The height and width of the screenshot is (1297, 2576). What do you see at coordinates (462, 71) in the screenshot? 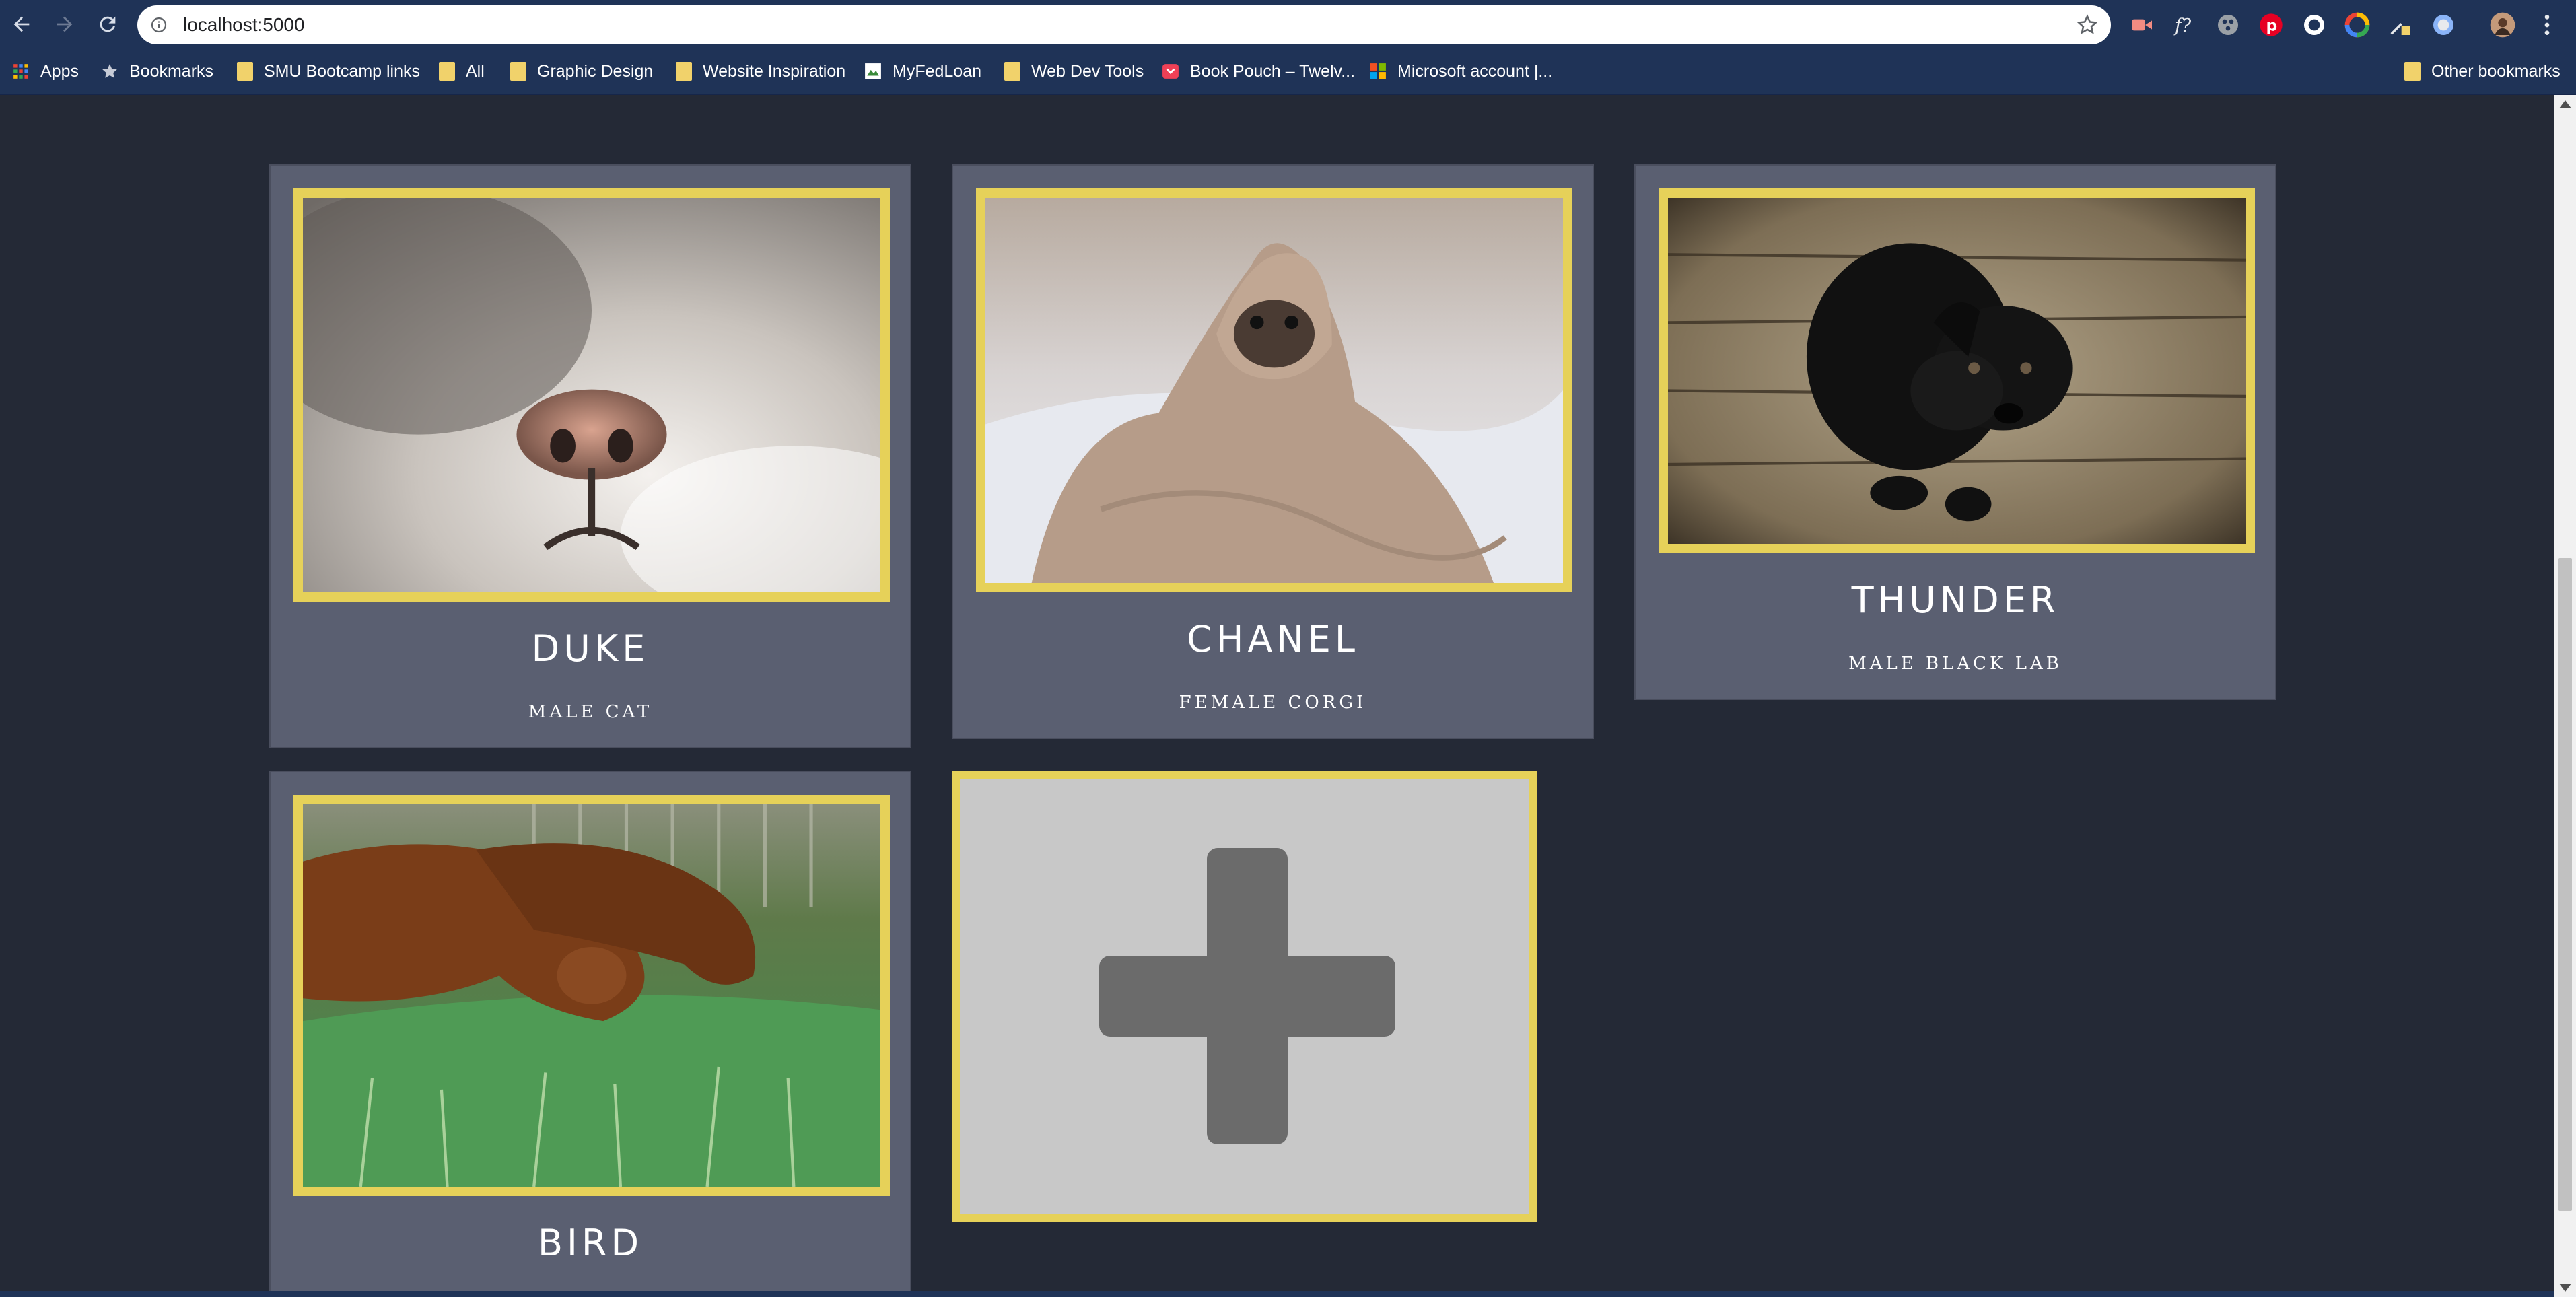
I see `bookmark-folder: All` at bounding box center [462, 71].